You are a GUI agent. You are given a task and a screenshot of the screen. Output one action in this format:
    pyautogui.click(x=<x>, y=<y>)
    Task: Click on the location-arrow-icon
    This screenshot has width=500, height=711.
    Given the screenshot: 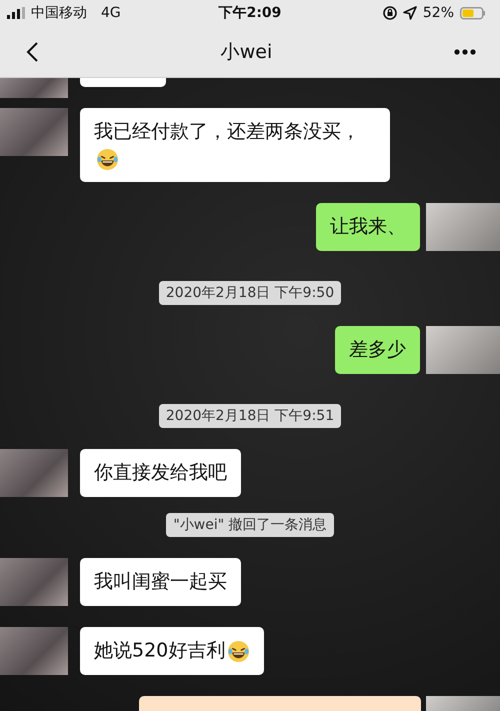 What is the action you would take?
    pyautogui.click(x=409, y=13)
    